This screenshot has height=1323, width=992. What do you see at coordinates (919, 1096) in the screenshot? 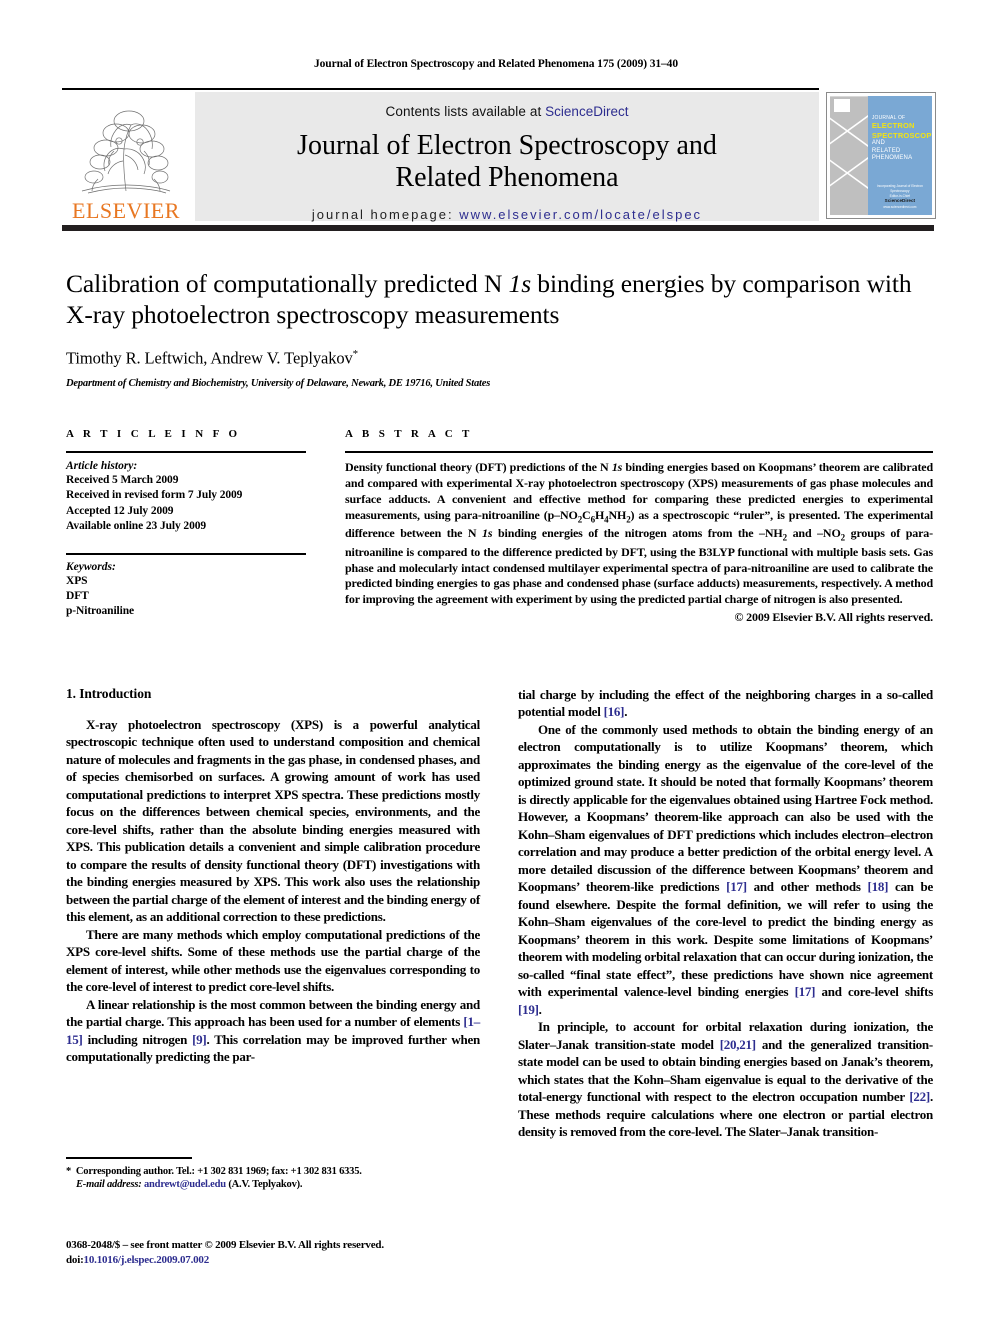
I see `citation-22: [22]` at bounding box center [919, 1096].